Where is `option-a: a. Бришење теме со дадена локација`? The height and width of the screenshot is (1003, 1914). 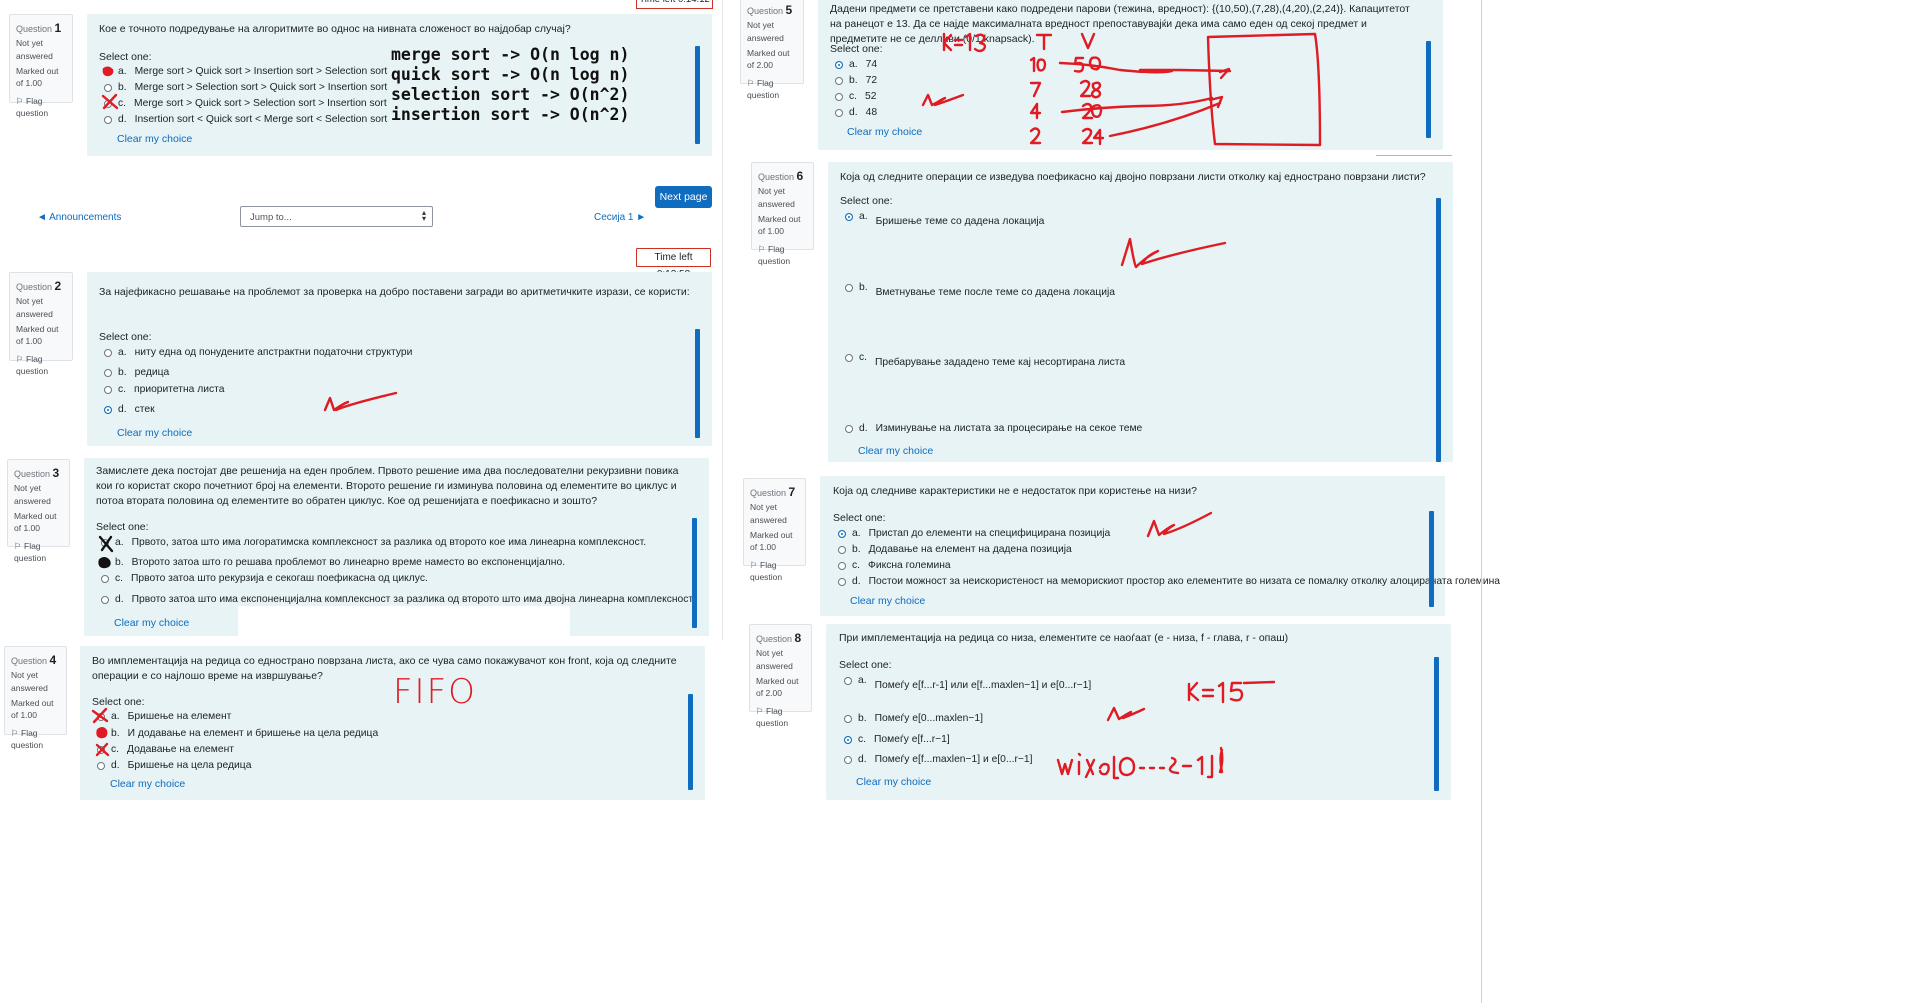 option-a: a. Бришење теме со дадена локација is located at coordinates (944, 219).